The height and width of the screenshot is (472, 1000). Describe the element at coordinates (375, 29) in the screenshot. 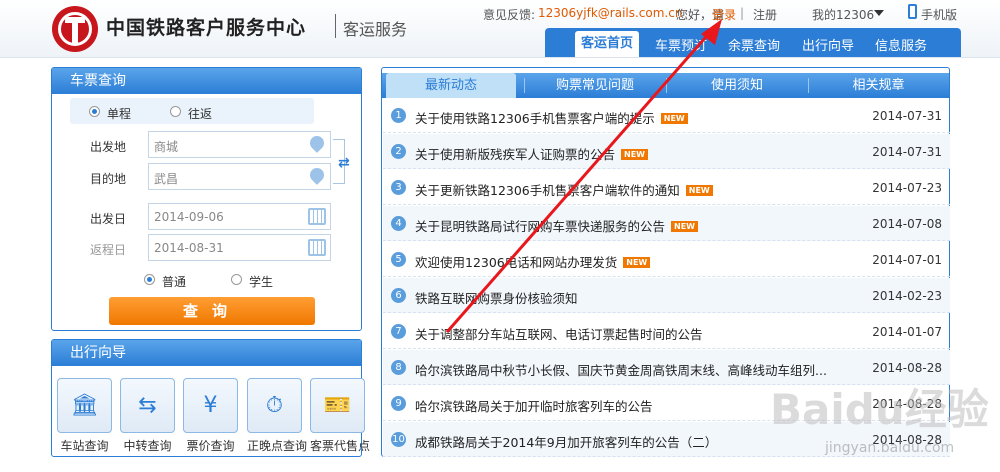

I see `site-subtitle: 客运服务` at that location.